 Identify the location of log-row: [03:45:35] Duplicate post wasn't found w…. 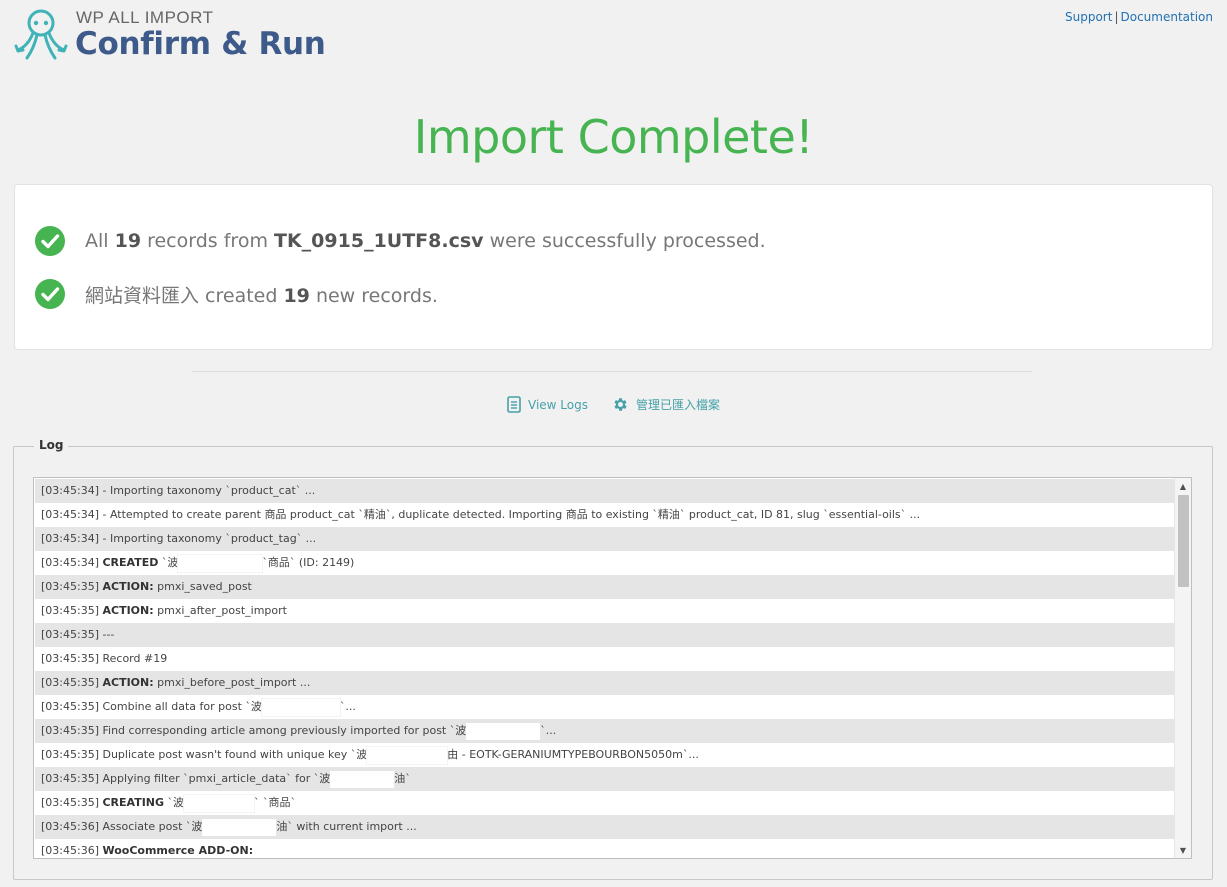
(604, 755).